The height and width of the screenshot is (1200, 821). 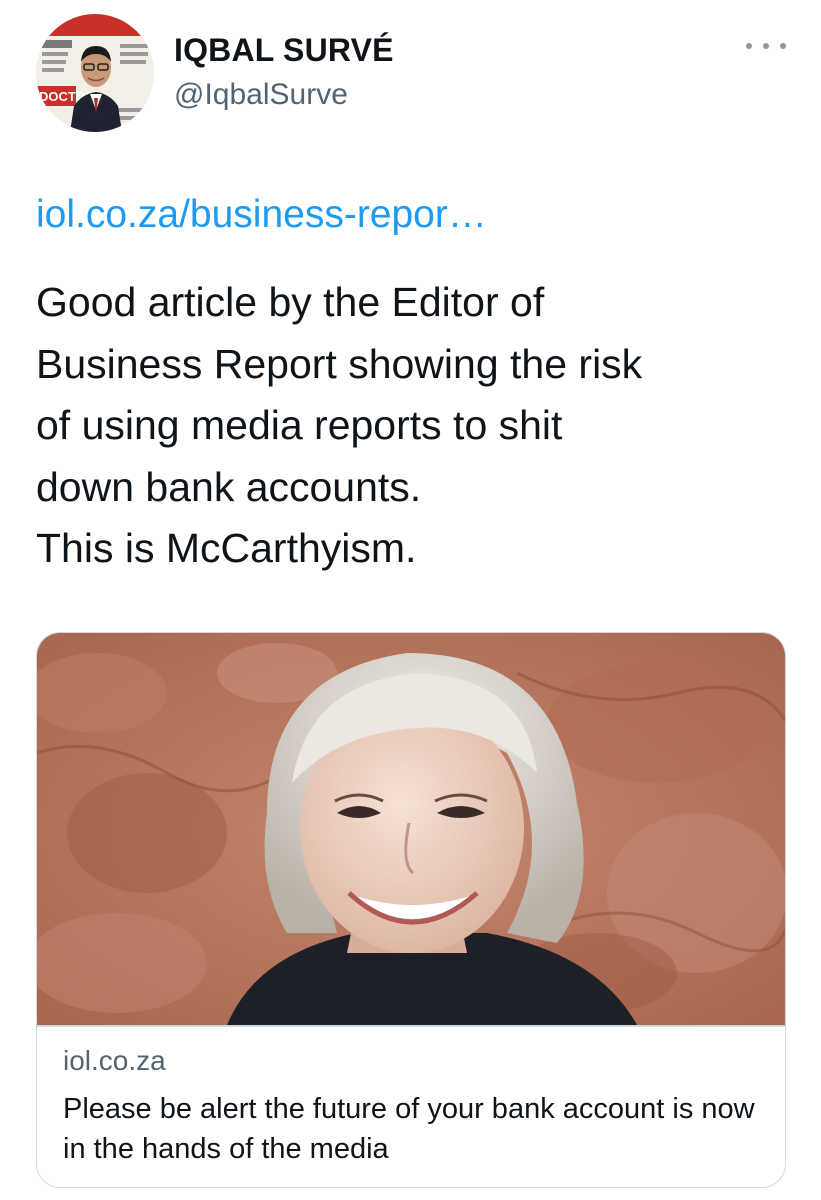 I want to click on card-divider, so click(x=411, y=1026).